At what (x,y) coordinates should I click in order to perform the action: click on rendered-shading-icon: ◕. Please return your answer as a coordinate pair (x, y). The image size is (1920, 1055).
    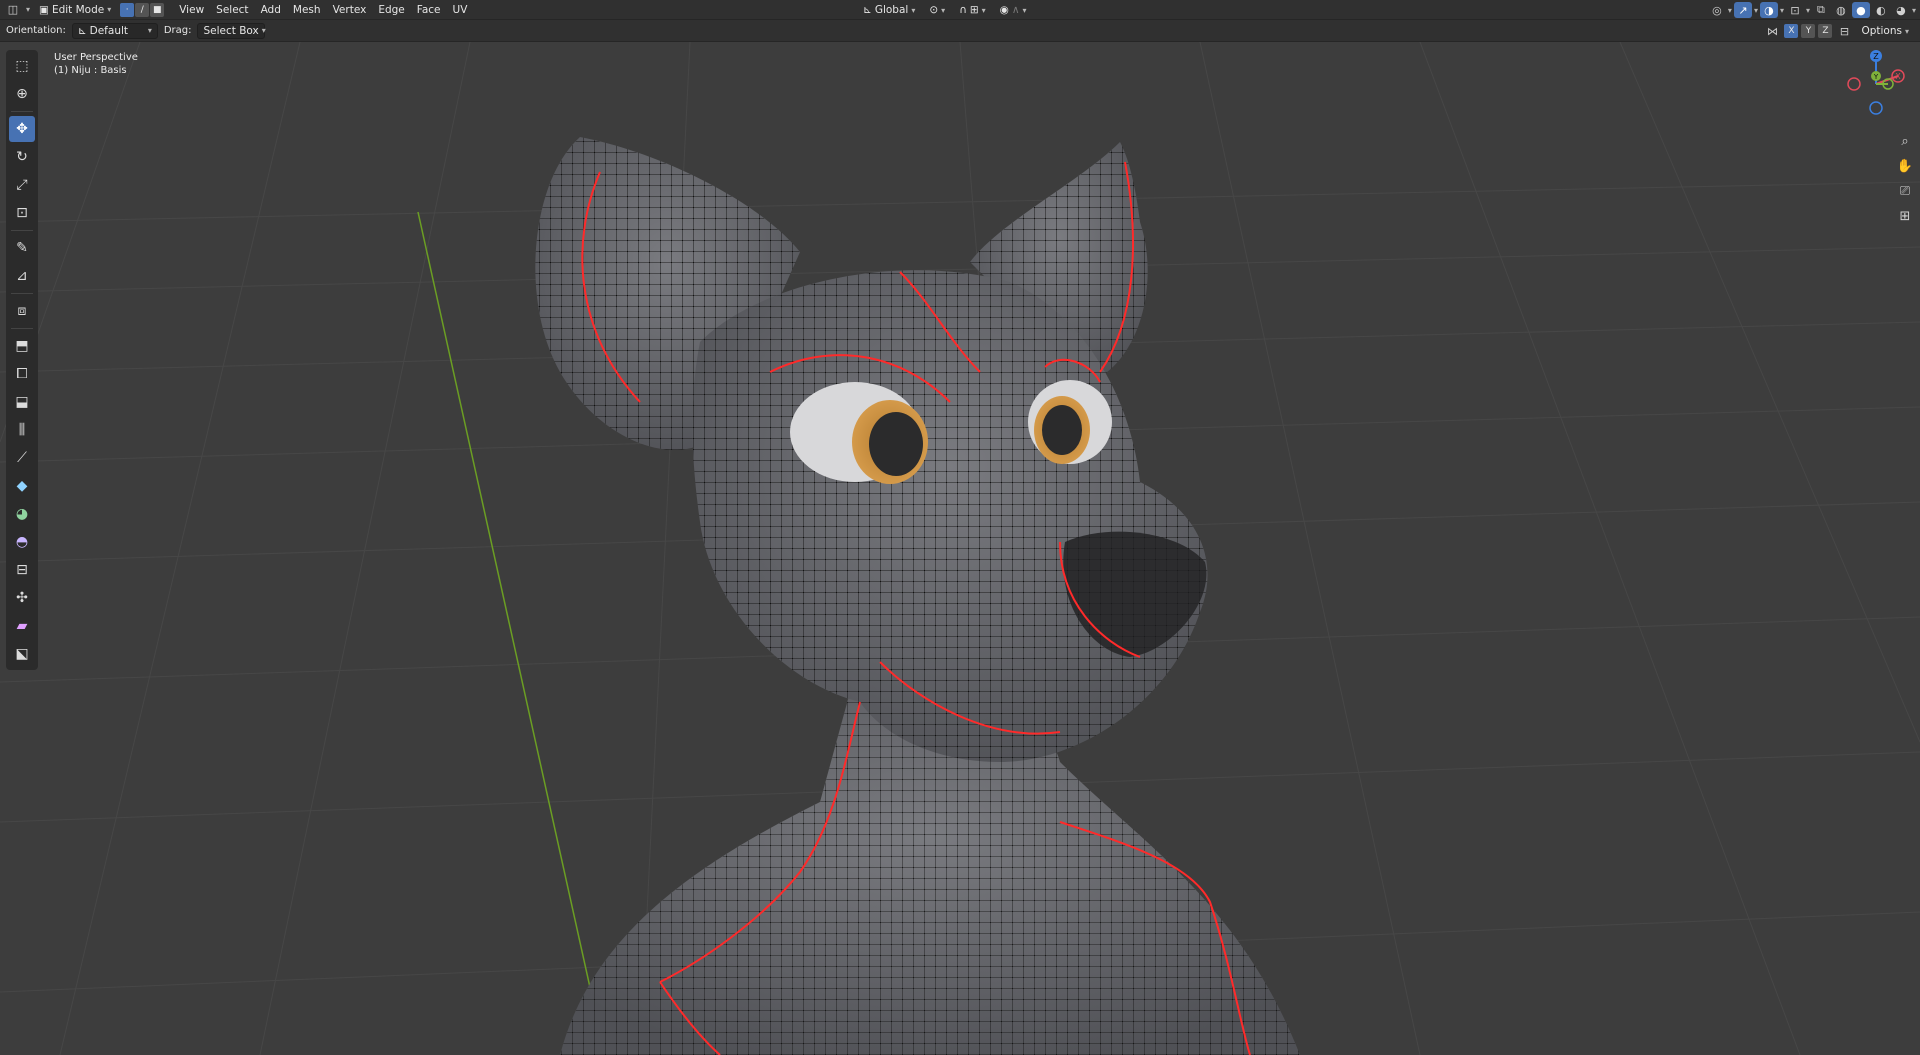
    Looking at the image, I should click on (1901, 10).